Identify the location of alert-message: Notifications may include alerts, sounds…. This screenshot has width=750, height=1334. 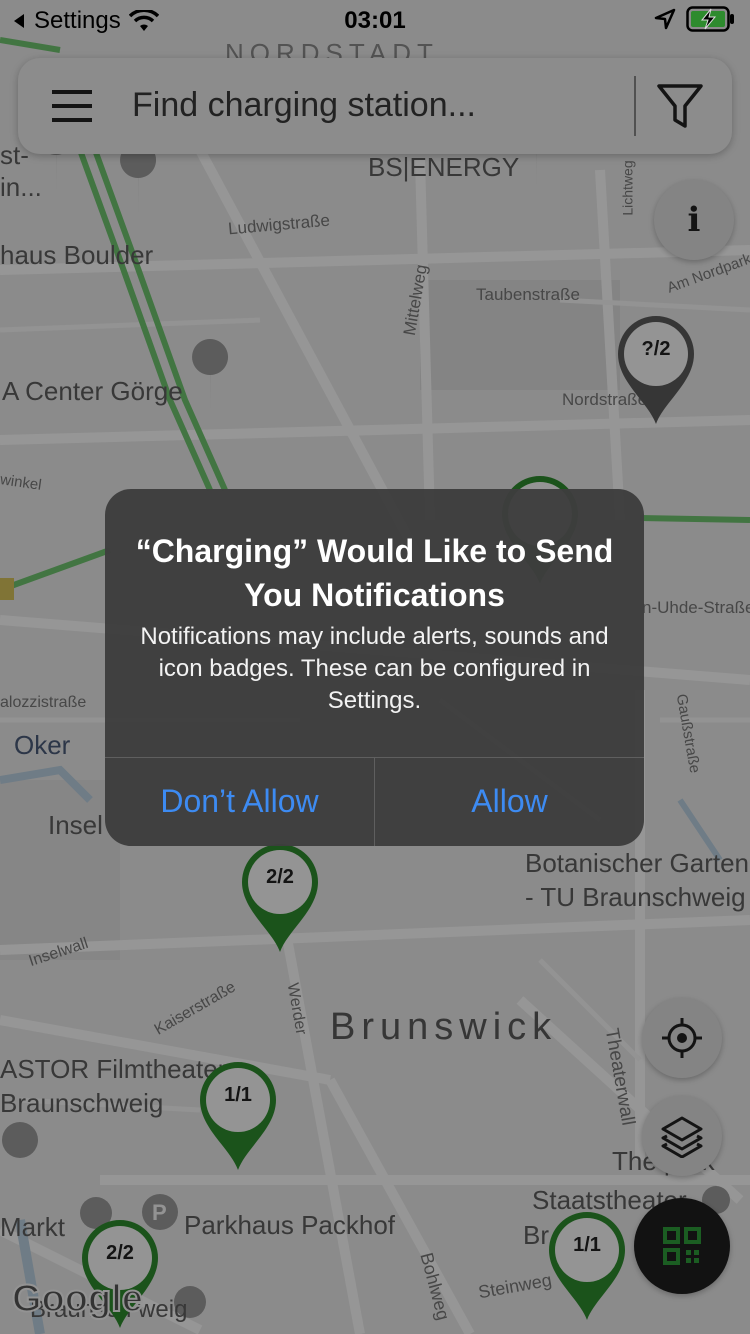
(374, 668).